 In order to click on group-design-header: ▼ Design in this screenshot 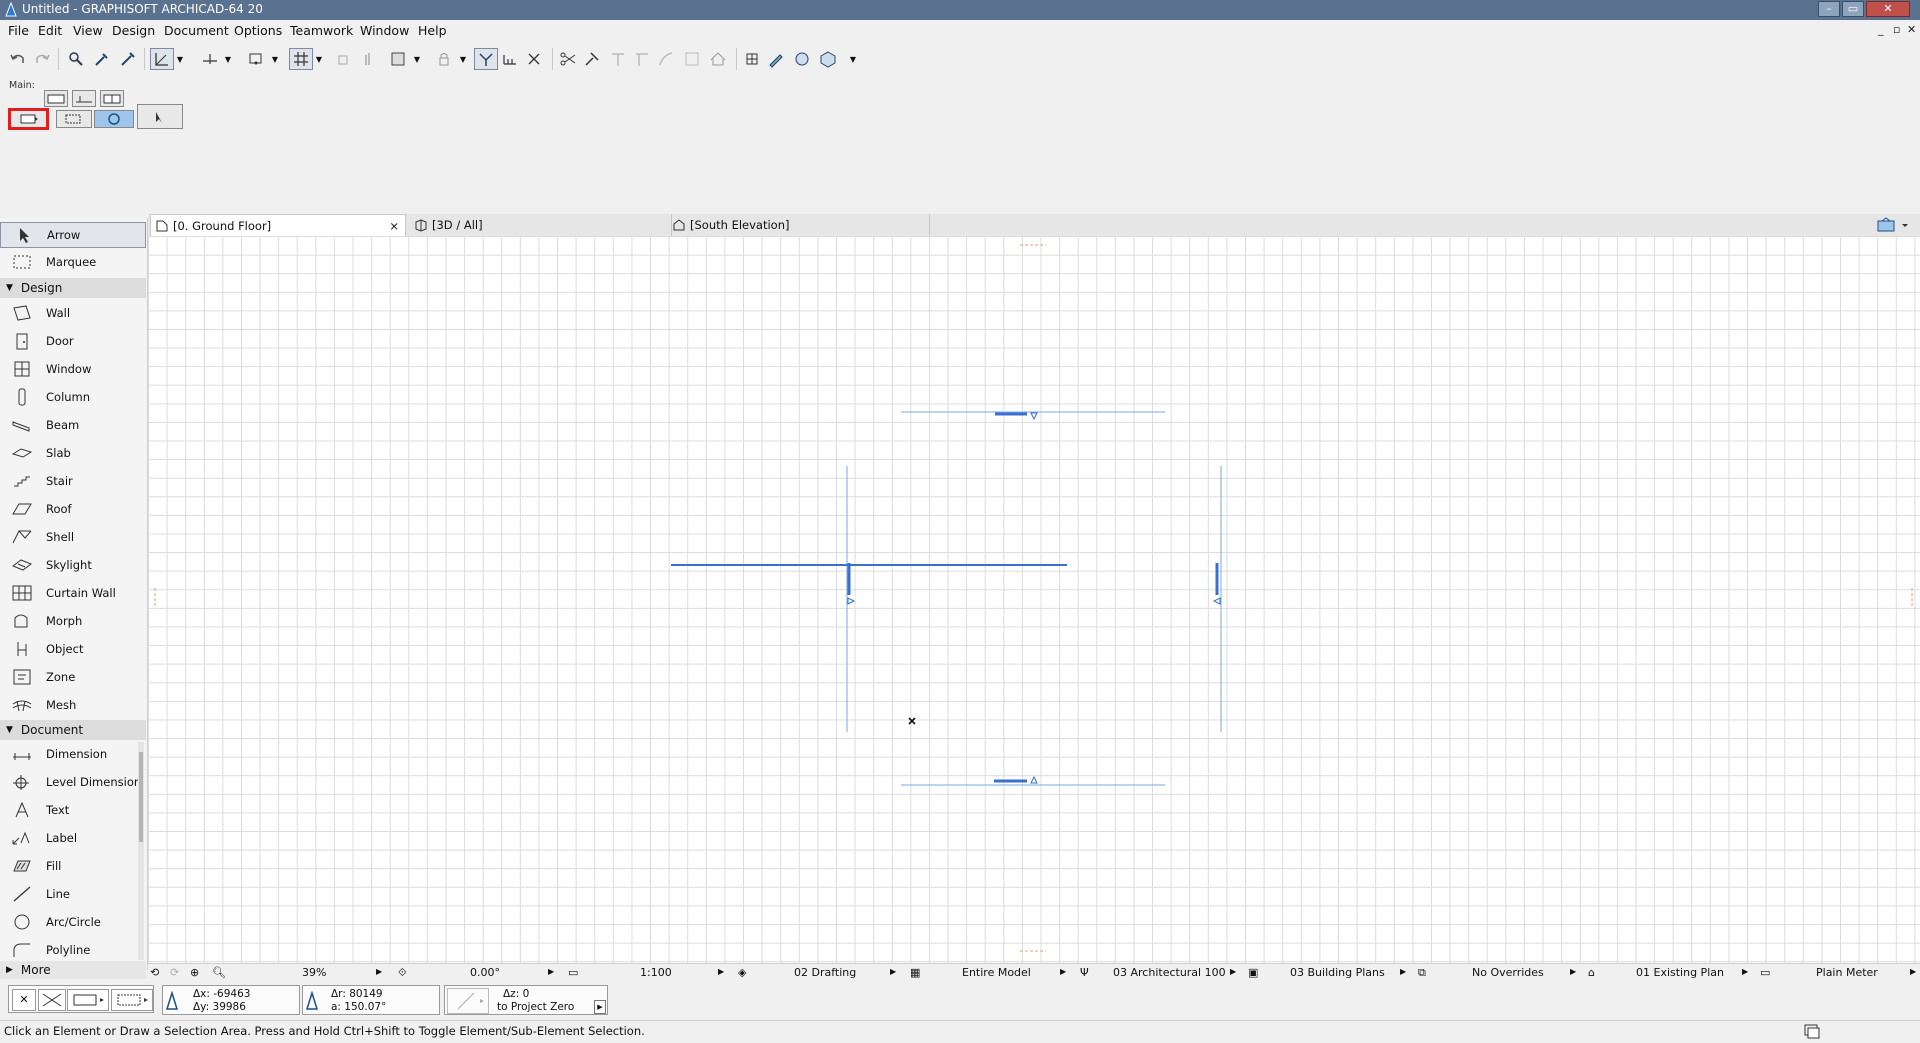, I will do `click(73, 288)`.